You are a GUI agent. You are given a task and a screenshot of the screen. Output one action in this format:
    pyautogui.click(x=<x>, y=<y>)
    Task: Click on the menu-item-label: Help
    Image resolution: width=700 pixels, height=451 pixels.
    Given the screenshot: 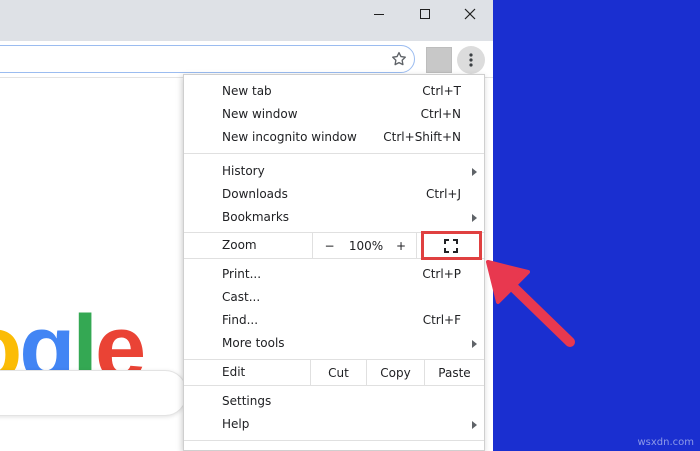 What is the action you would take?
    pyautogui.click(x=236, y=424)
    